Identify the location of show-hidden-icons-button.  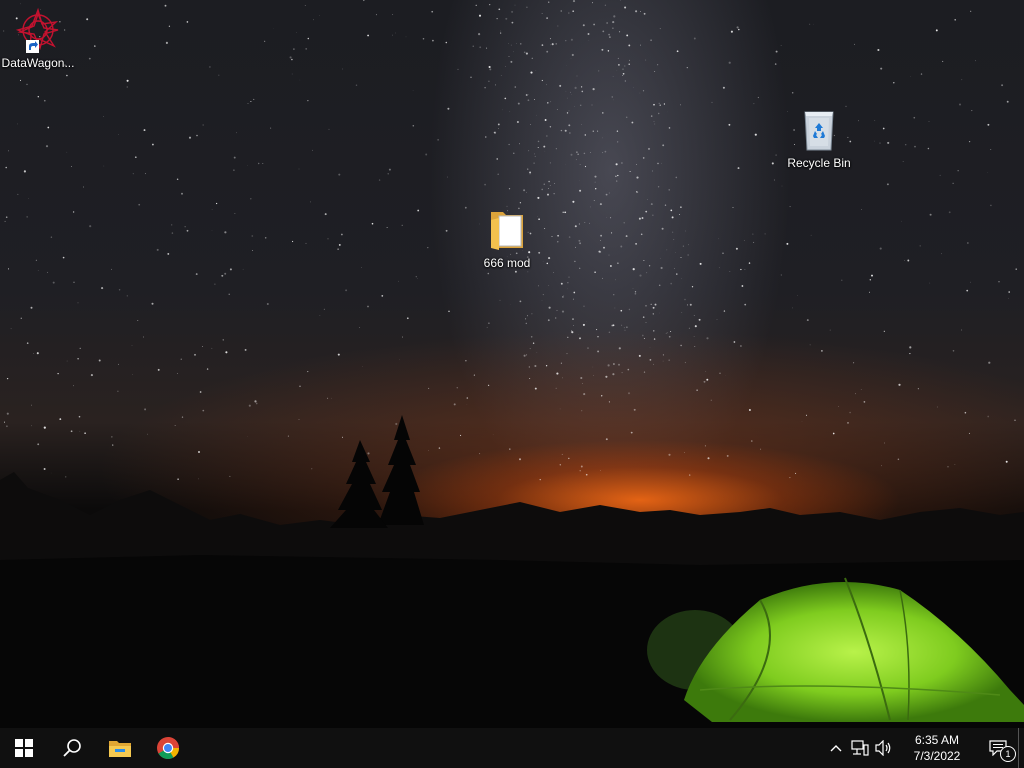
(836, 748).